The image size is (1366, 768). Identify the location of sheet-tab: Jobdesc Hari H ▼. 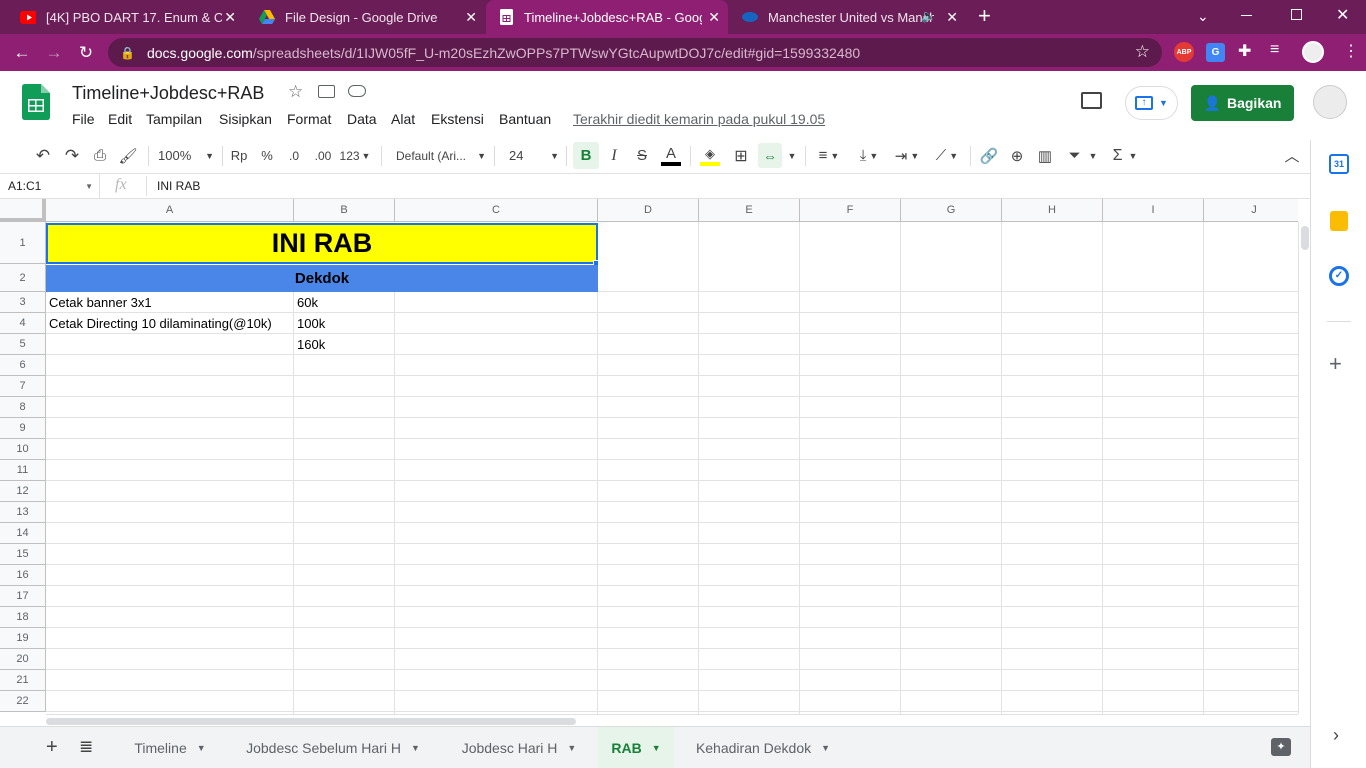
(519, 747).